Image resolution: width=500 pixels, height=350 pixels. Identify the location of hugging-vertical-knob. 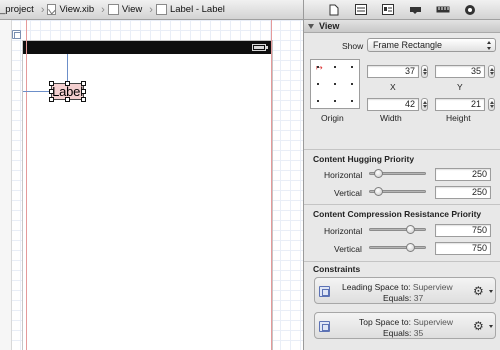
(378, 191).